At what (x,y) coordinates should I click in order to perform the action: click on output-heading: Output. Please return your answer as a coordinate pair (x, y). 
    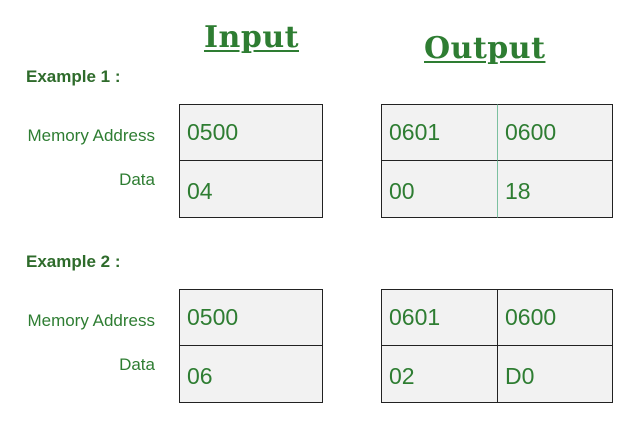
    Looking at the image, I should click on (485, 48).